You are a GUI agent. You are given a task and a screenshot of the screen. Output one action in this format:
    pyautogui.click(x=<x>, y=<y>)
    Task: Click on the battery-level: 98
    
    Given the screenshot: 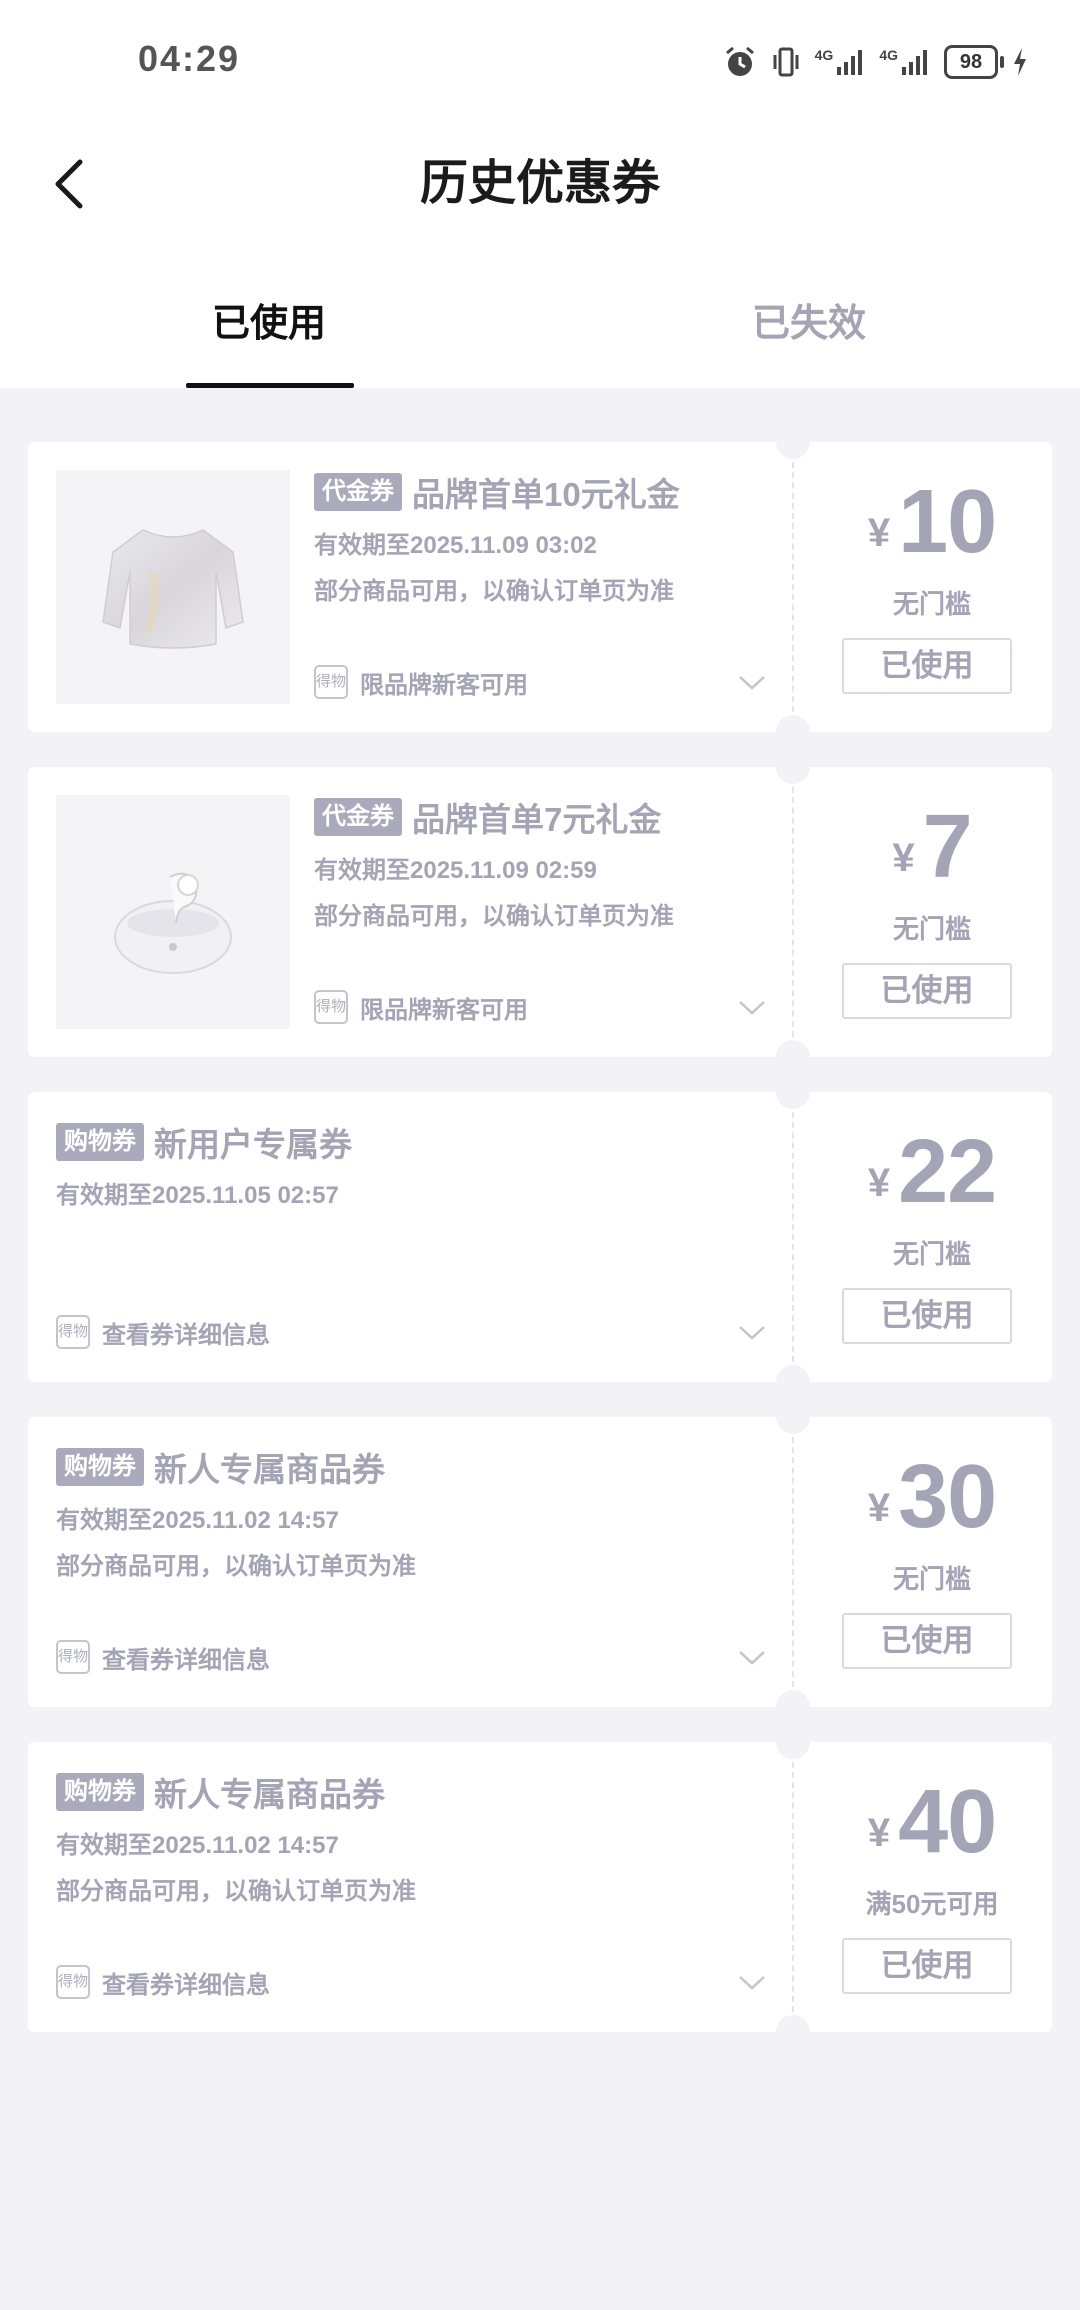 What is the action you would take?
    pyautogui.click(x=971, y=61)
    